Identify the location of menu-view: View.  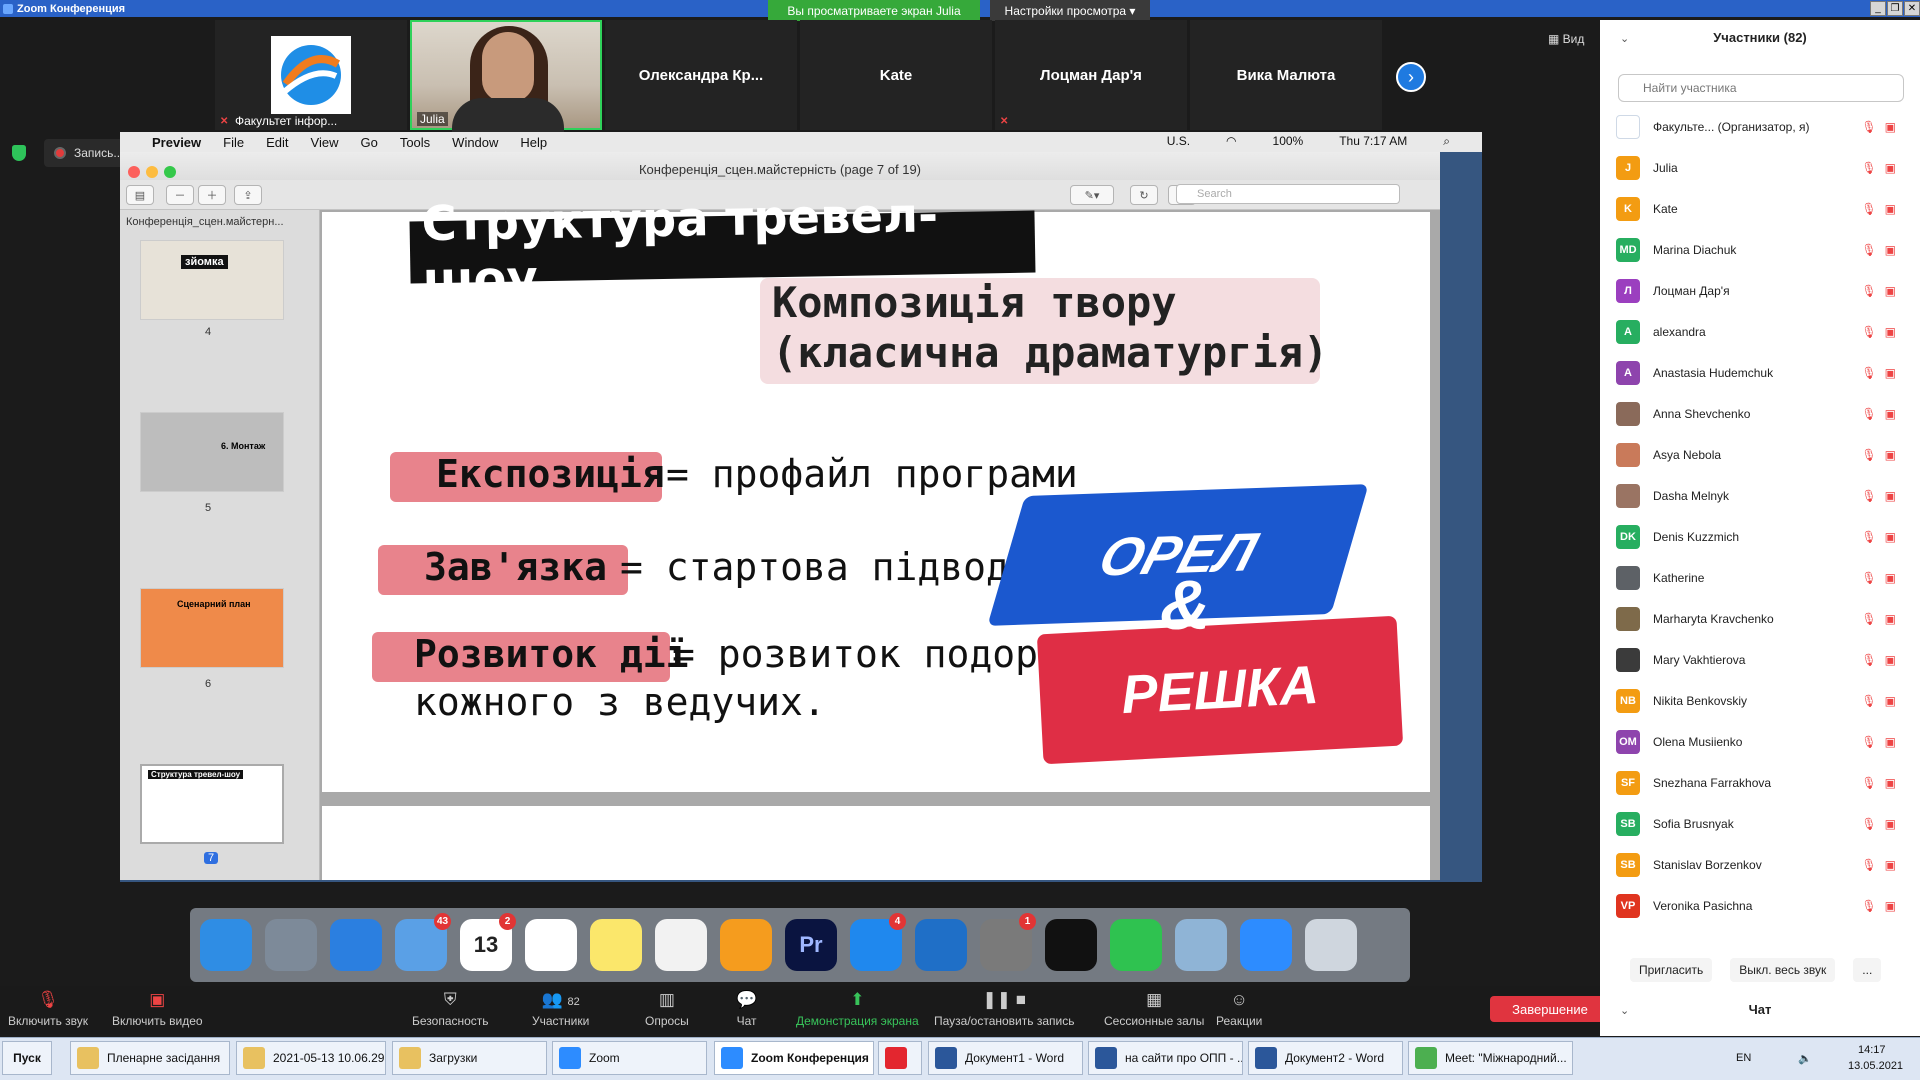
(325, 142).